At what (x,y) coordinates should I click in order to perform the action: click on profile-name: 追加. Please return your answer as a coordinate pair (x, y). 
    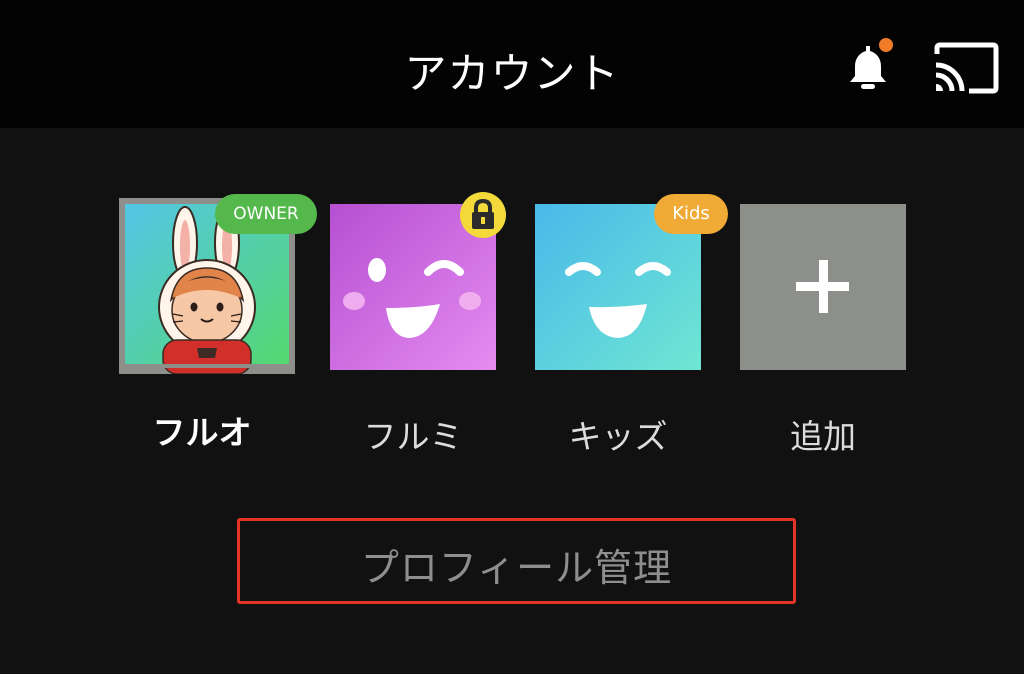
    Looking at the image, I should click on (823, 436).